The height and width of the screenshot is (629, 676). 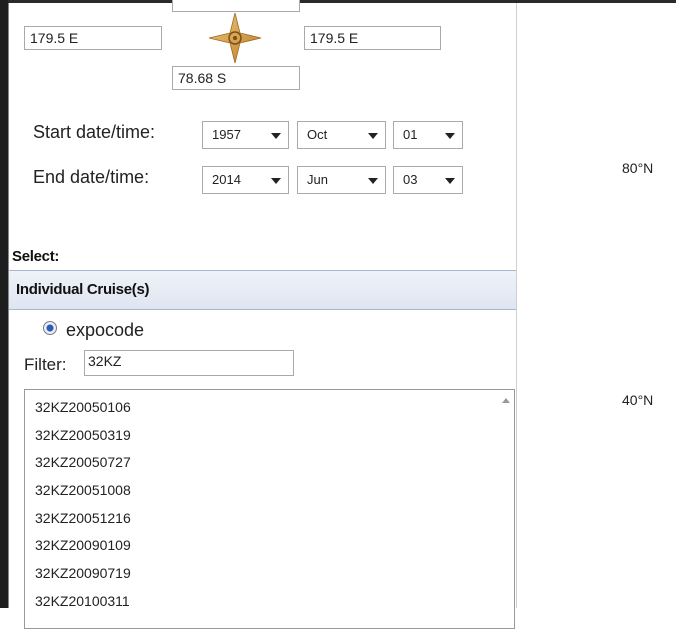 What do you see at coordinates (638, 400) in the screenshot?
I see `map-lat-label: 40°N` at bounding box center [638, 400].